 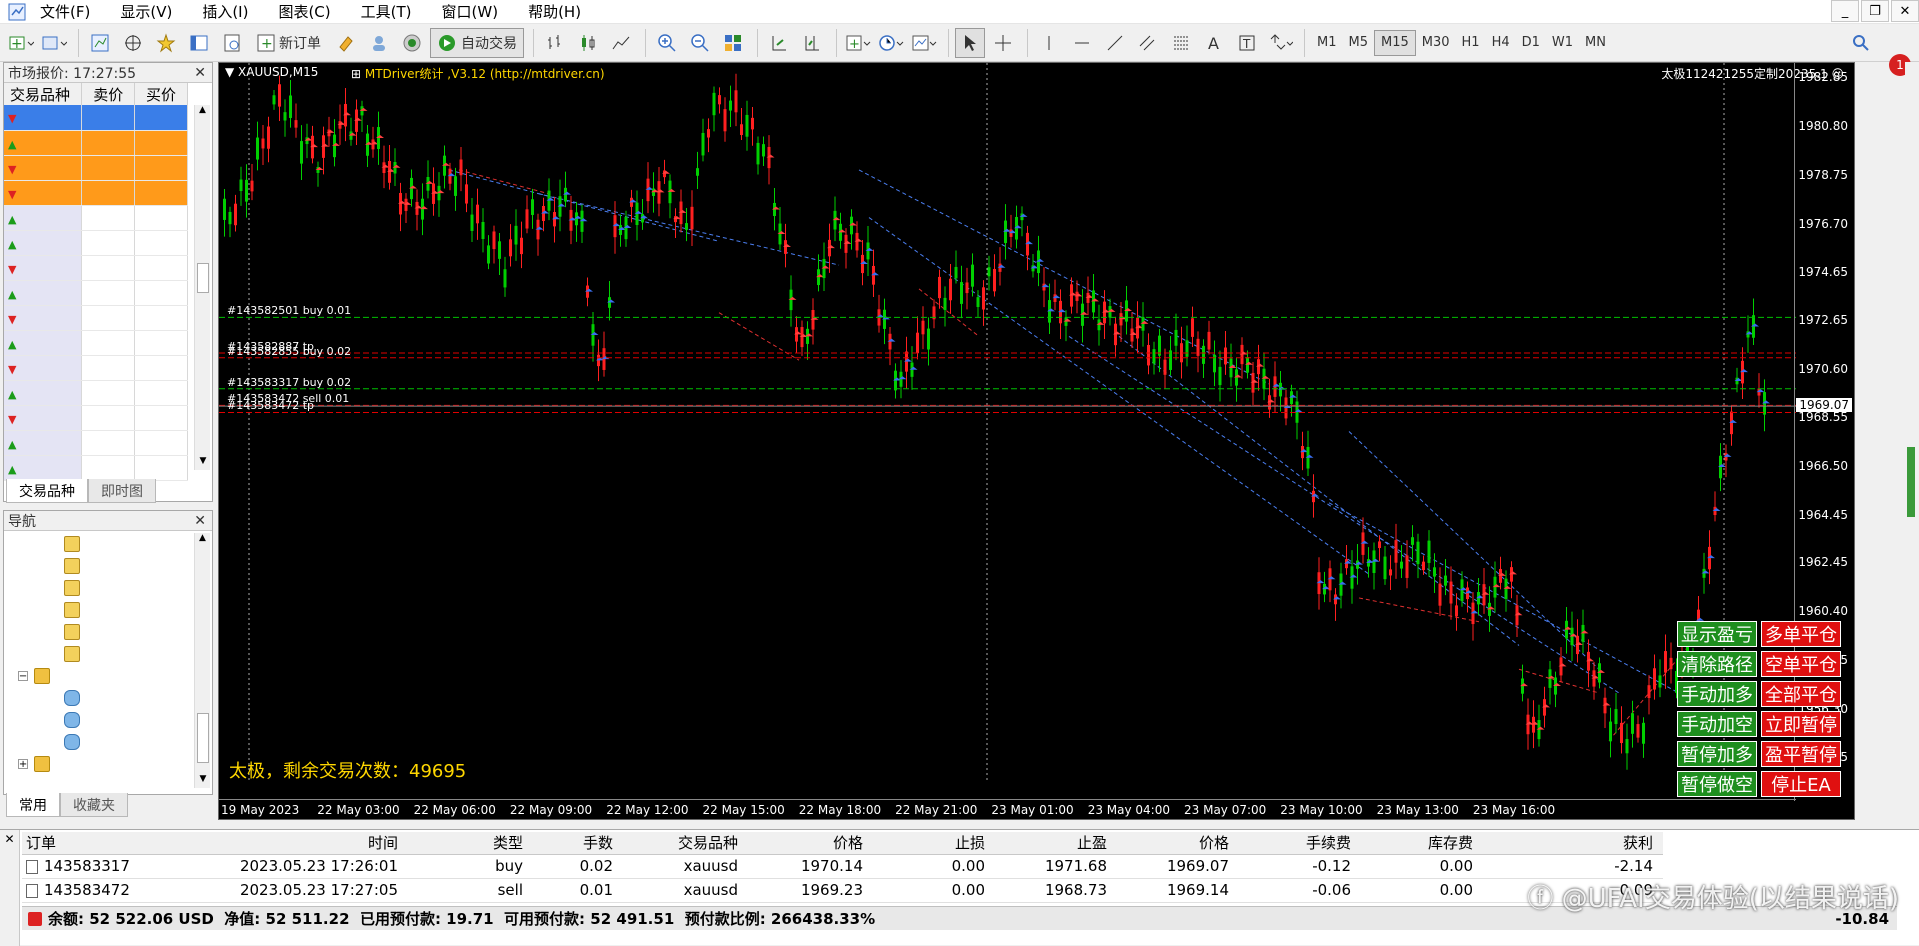 What do you see at coordinates (1717, 754) in the screenshot?
I see `ea-control-button: 暂停加多` at bounding box center [1717, 754].